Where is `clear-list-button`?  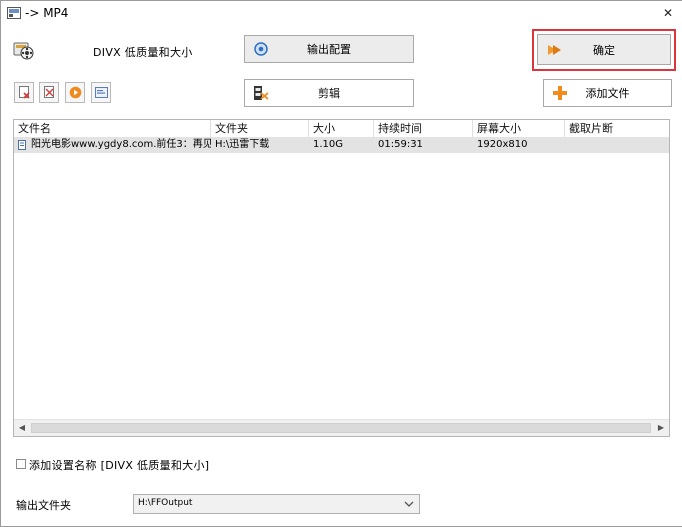
clear-list-button is located at coordinates (49, 92).